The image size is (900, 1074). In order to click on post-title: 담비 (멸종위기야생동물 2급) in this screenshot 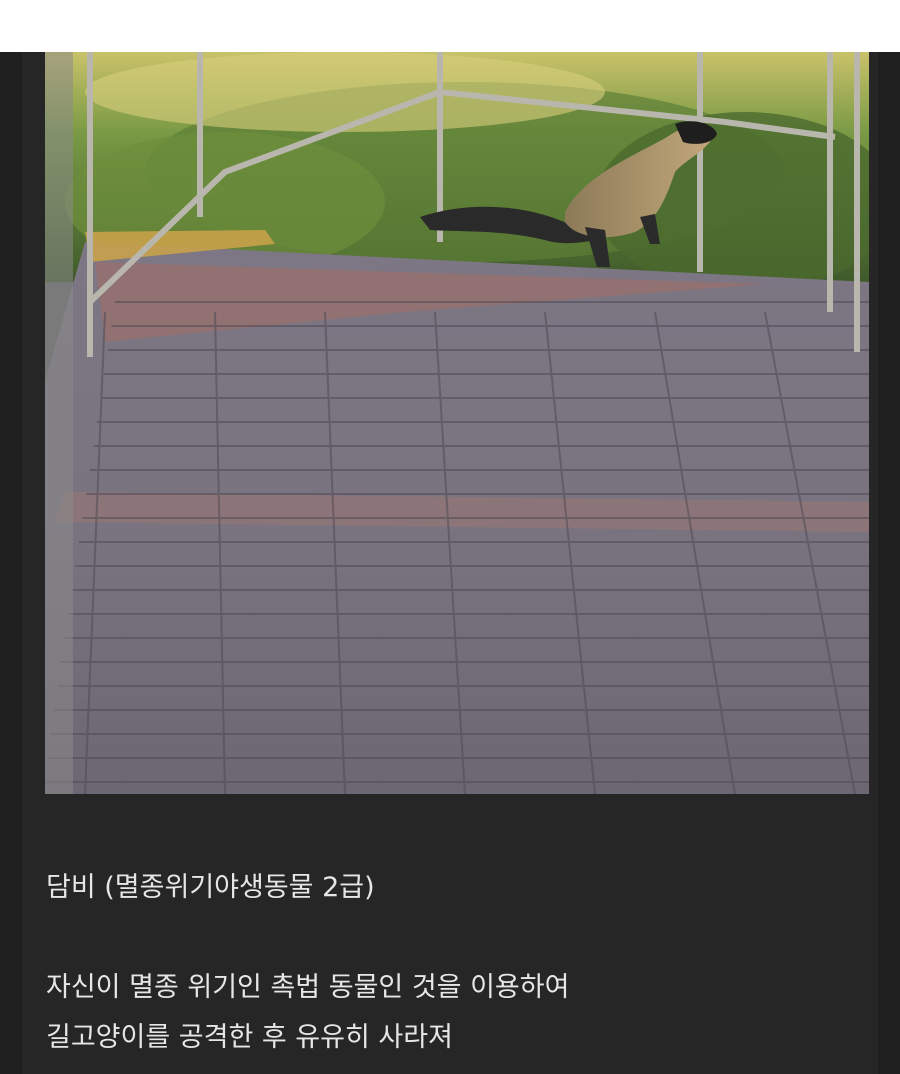, I will do `click(210, 887)`.